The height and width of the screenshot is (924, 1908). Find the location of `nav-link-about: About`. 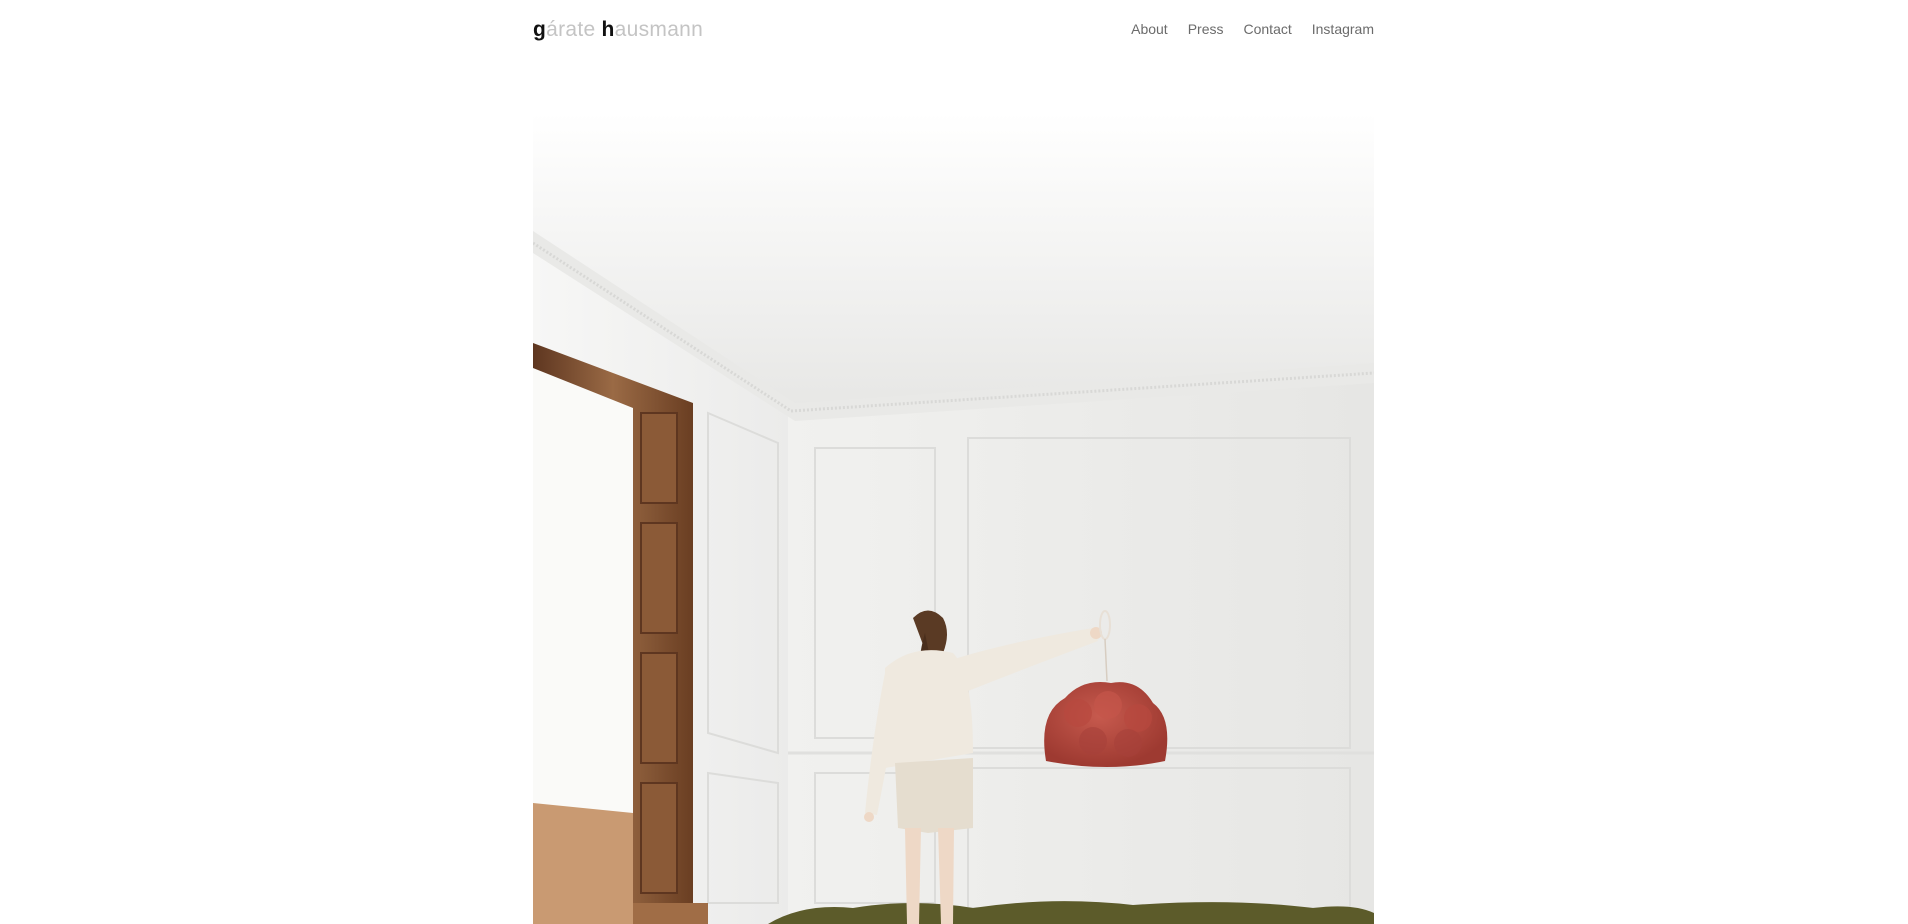

nav-link-about: About is located at coordinates (1149, 29).